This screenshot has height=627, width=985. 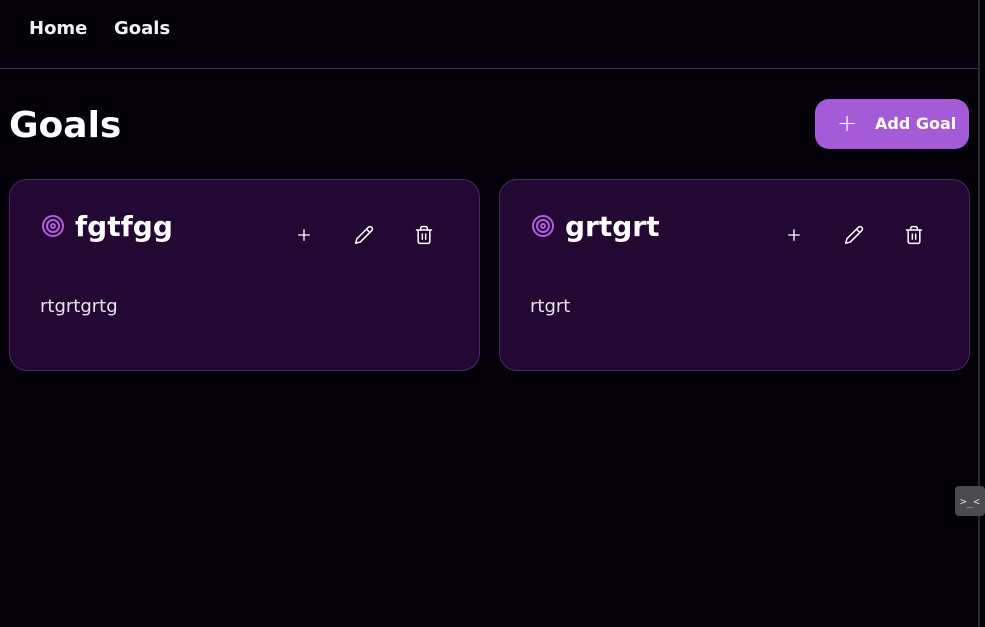 I want to click on goal-description: rtgrtgrtg, so click(x=79, y=306).